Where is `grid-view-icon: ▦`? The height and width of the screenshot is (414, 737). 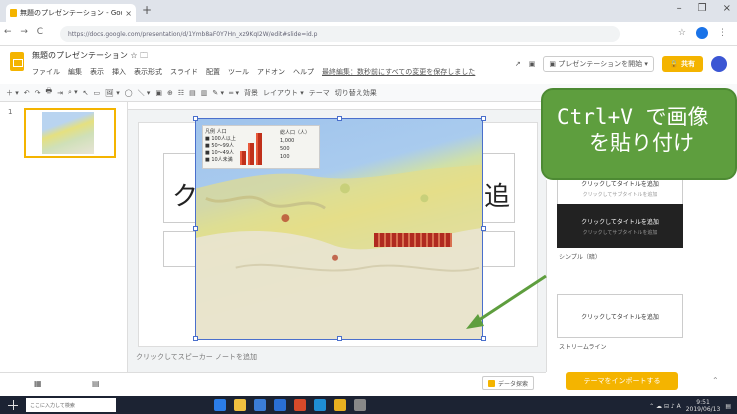 grid-view-icon: ▦ is located at coordinates (38, 383).